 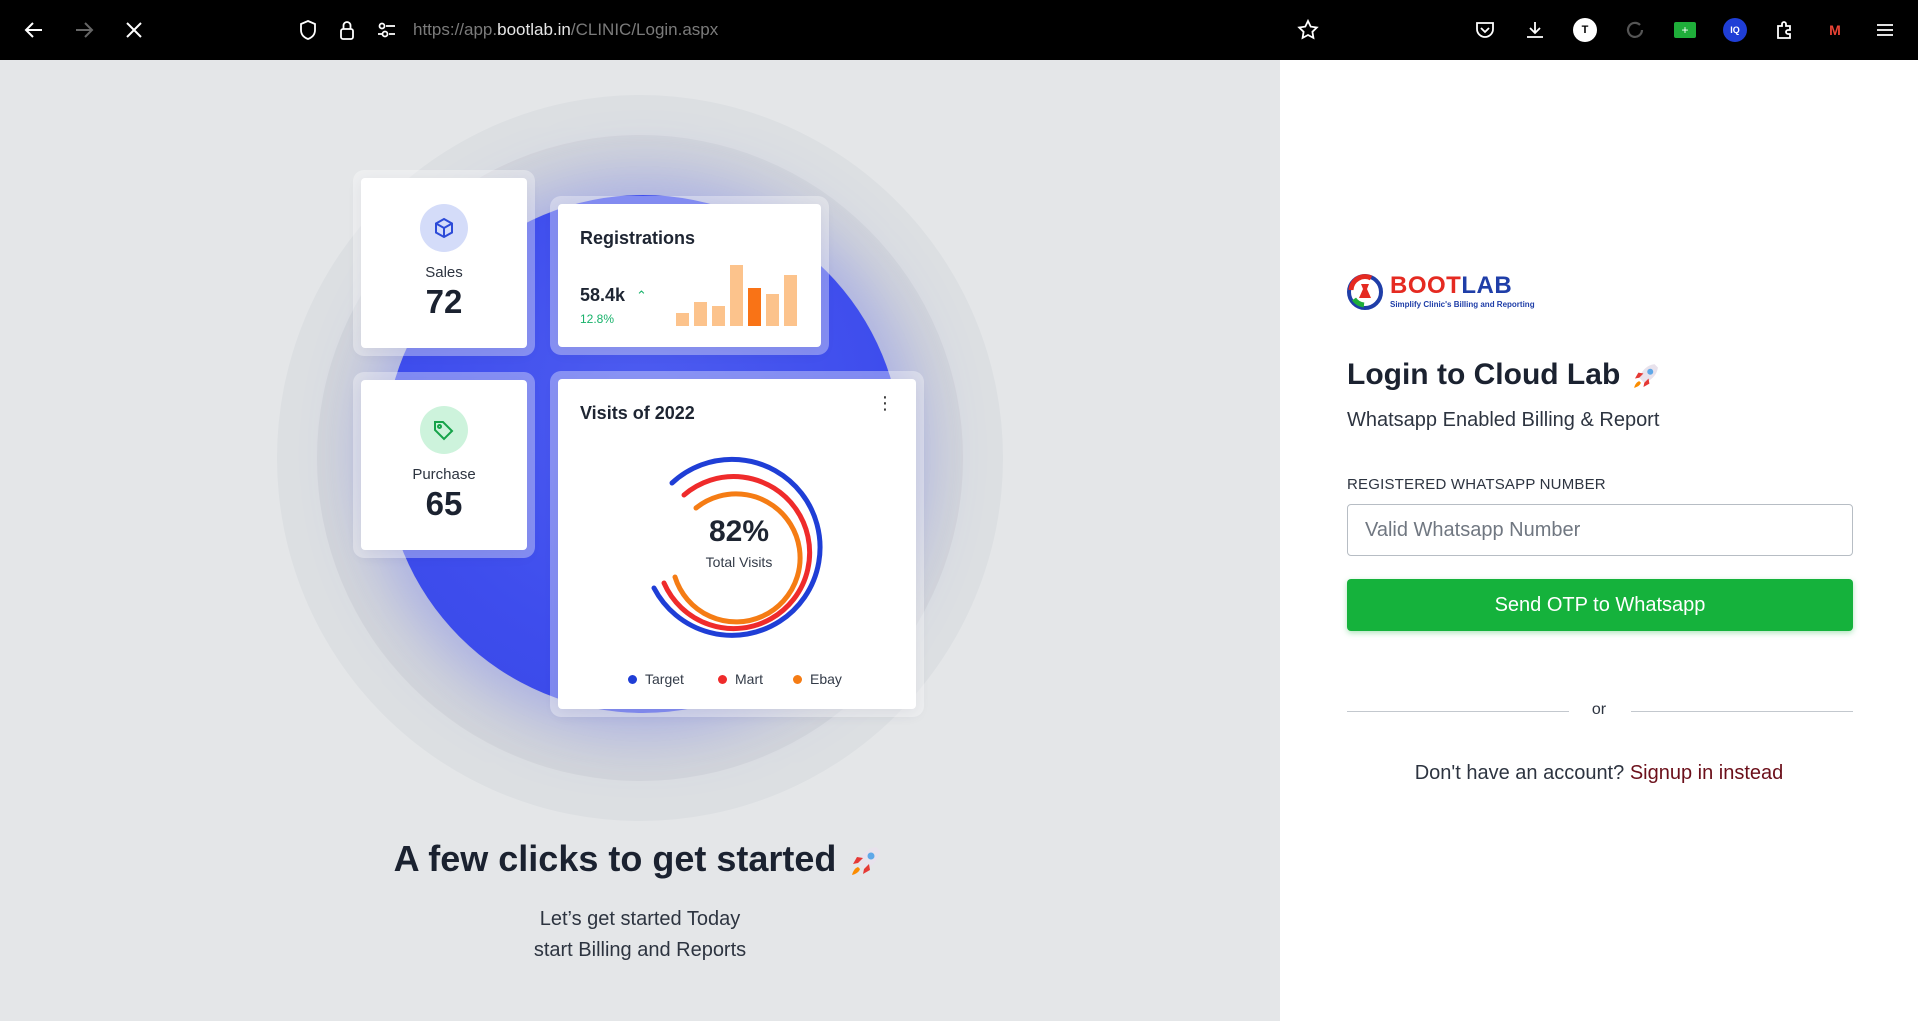 I want to click on sales-card: Sales 72, so click(x=444, y=263).